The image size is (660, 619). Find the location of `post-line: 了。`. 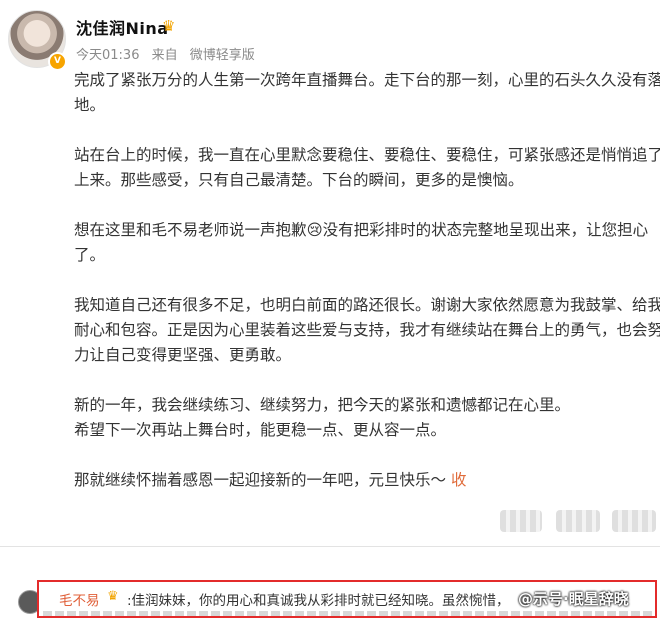

post-line: 了。 is located at coordinates (90, 255).